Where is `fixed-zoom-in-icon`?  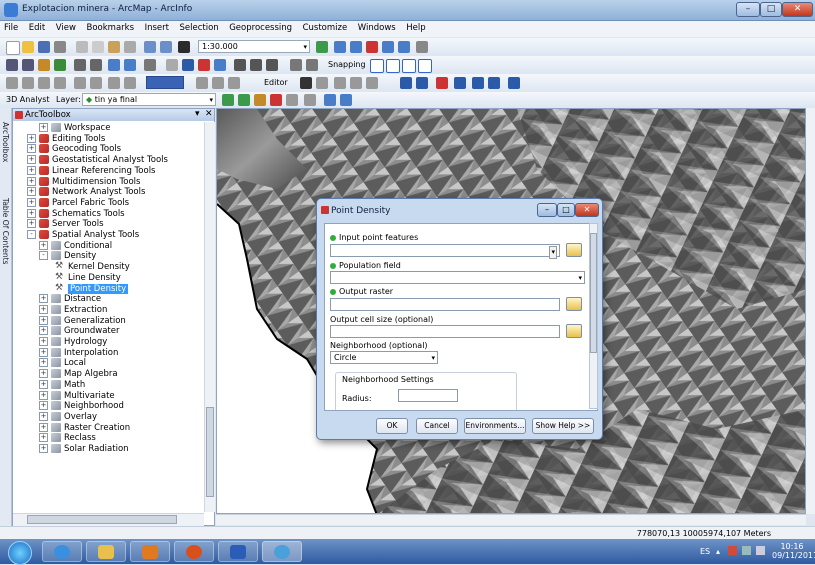 fixed-zoom-in-icon is located at coordinates (80, 65).